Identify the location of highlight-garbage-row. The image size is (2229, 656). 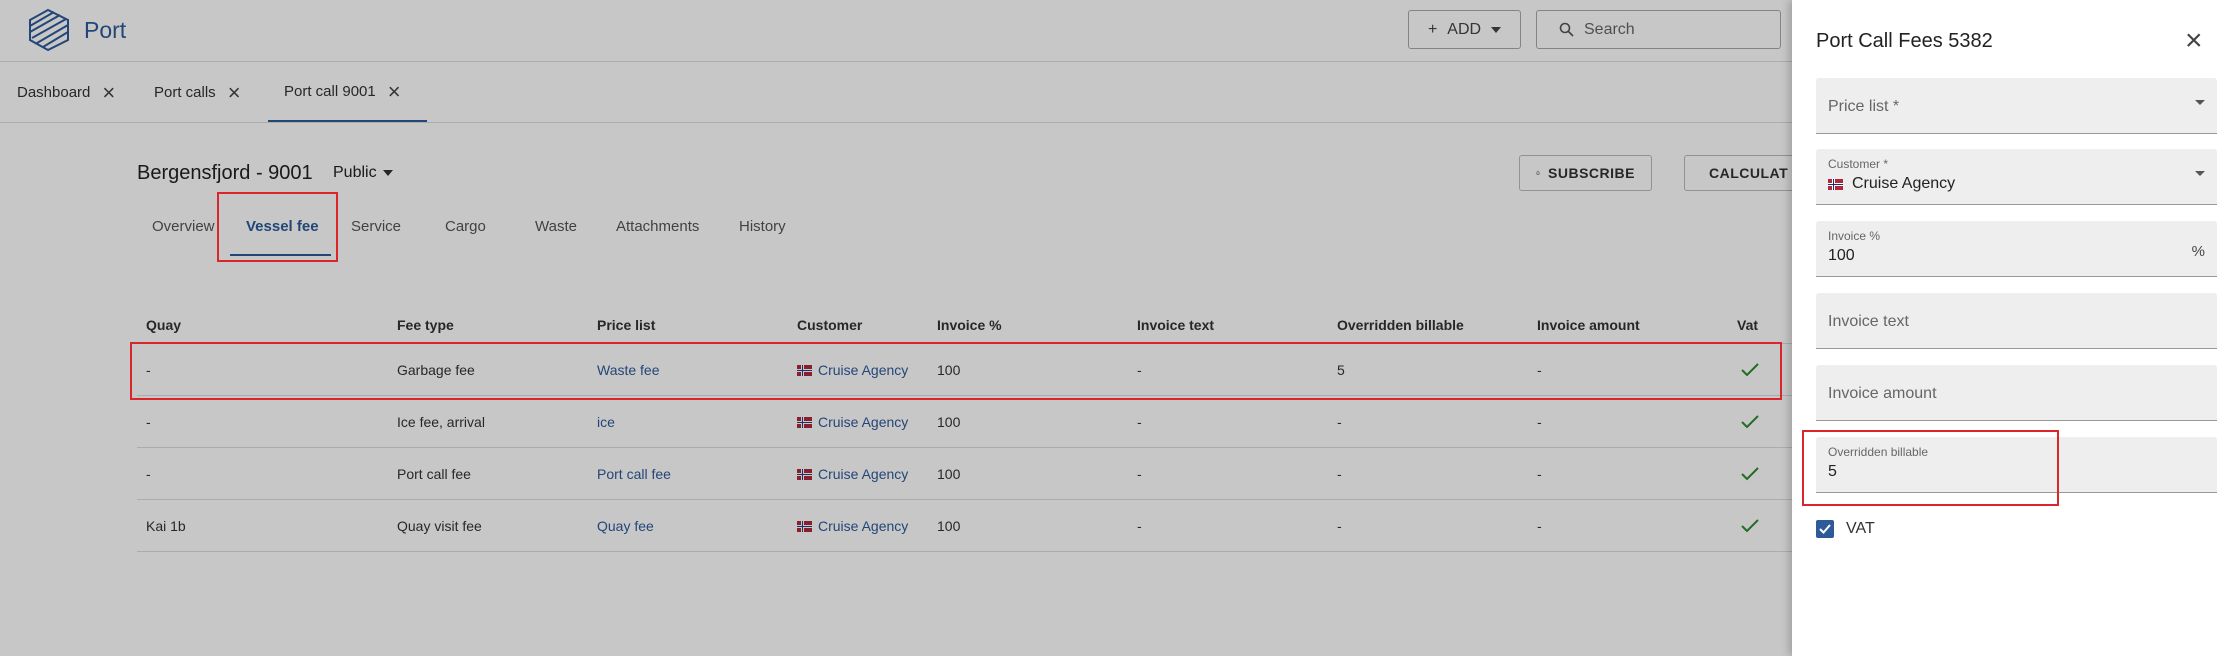
(956, 371).